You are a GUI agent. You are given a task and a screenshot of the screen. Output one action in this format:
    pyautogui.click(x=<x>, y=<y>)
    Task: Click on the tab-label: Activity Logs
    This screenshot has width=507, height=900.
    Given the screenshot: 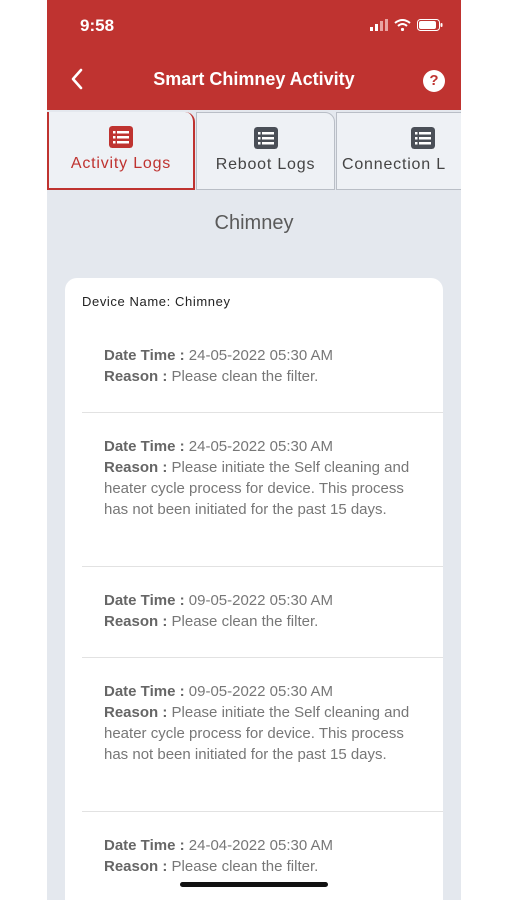 What is the action you would take?
    pyautogui.click(x=121, y=163)
    